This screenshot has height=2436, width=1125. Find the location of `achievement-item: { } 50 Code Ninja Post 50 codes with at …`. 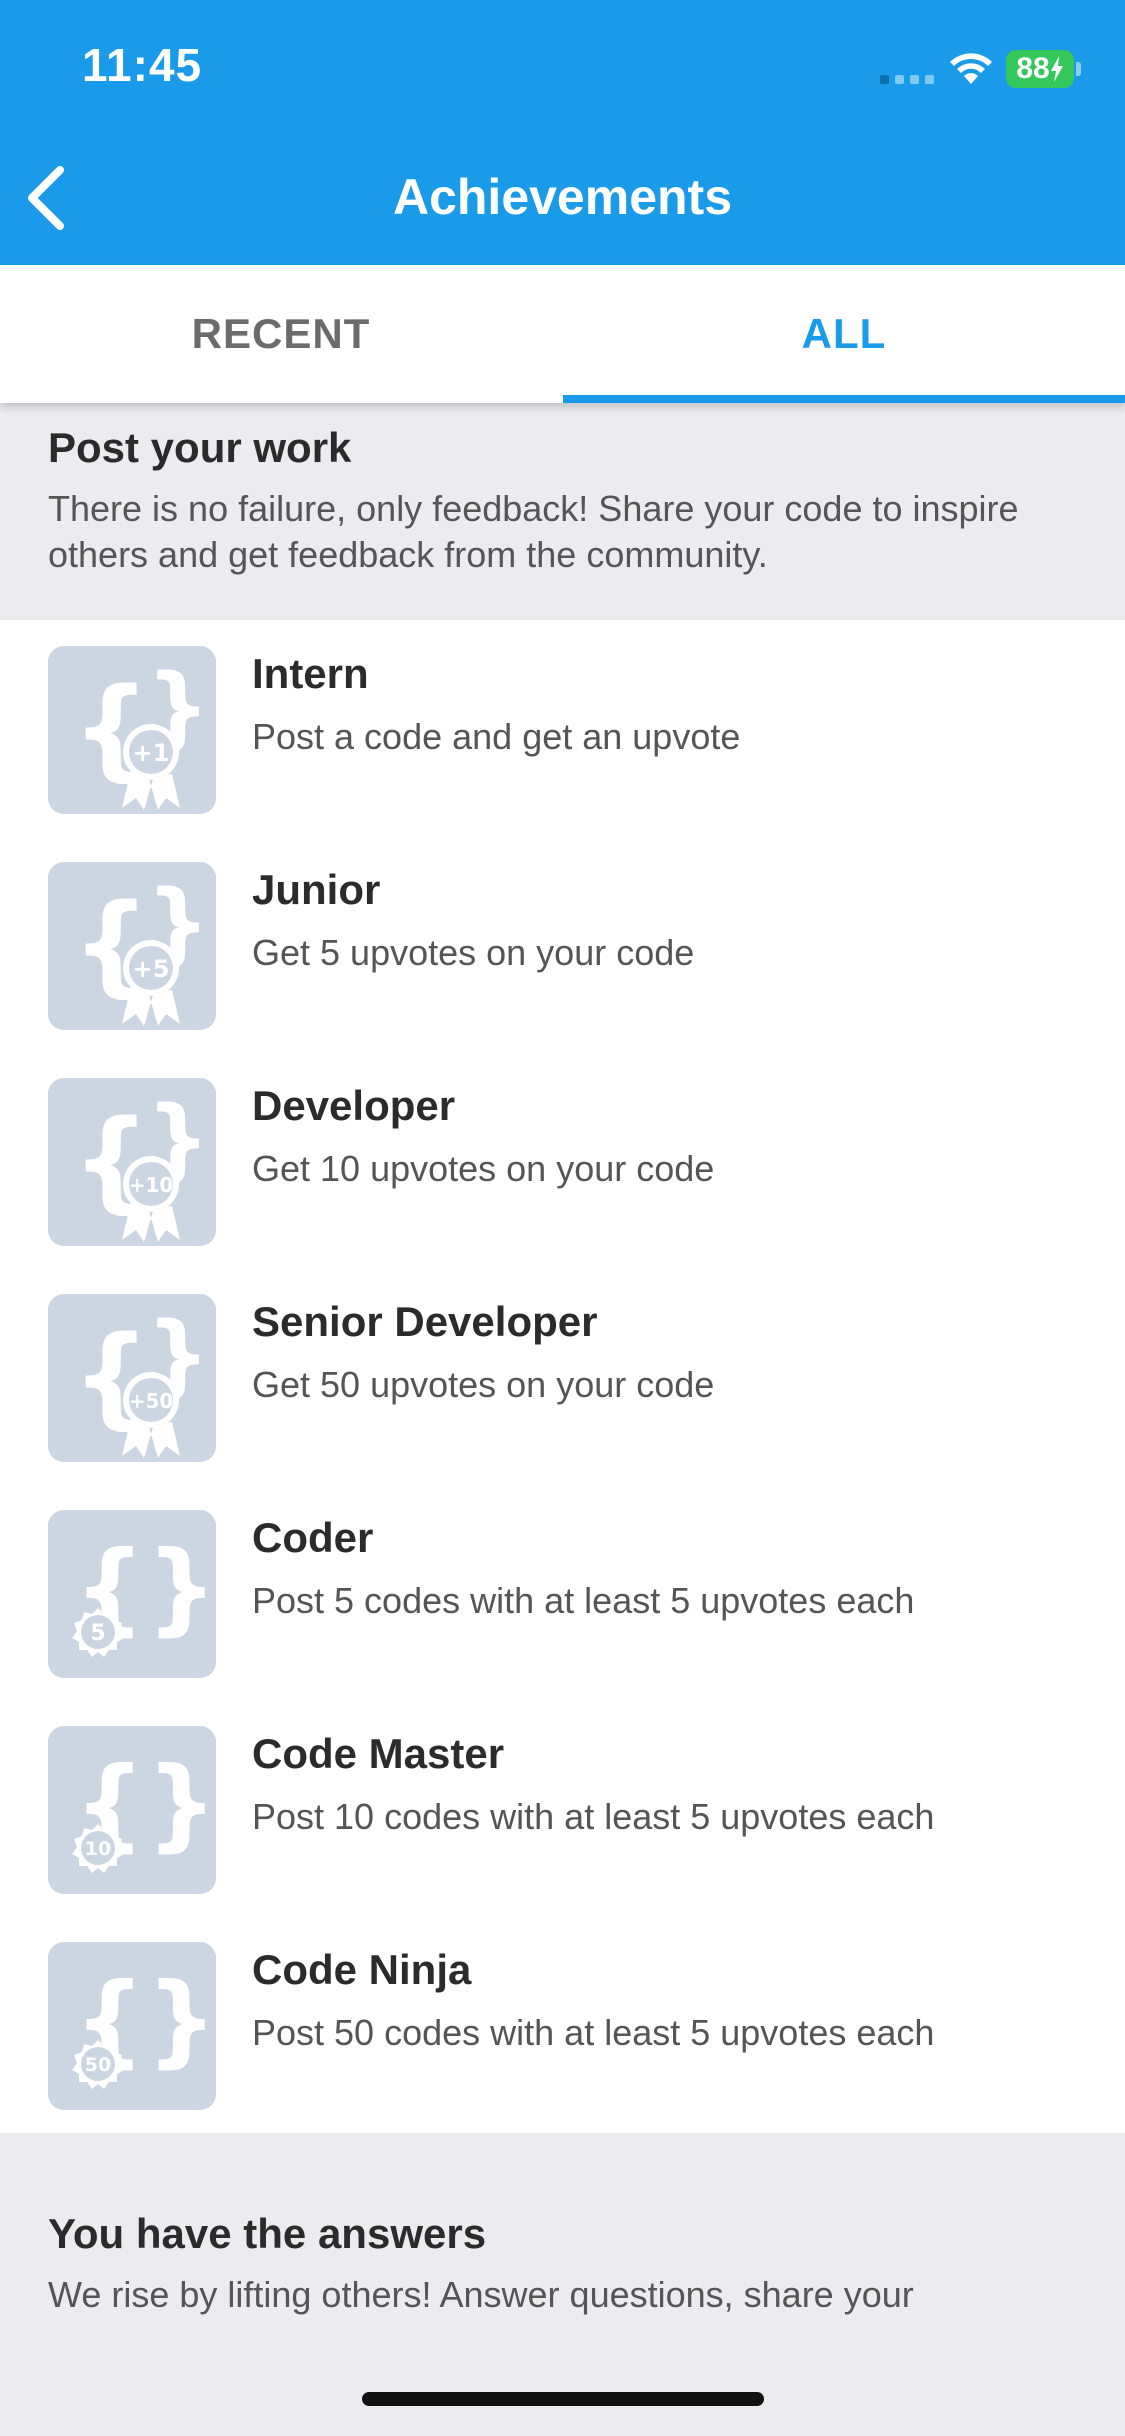

achievement-item: { } 50 Code Ninja Post 50 codes with at … is located at coordinates (562, 2024).